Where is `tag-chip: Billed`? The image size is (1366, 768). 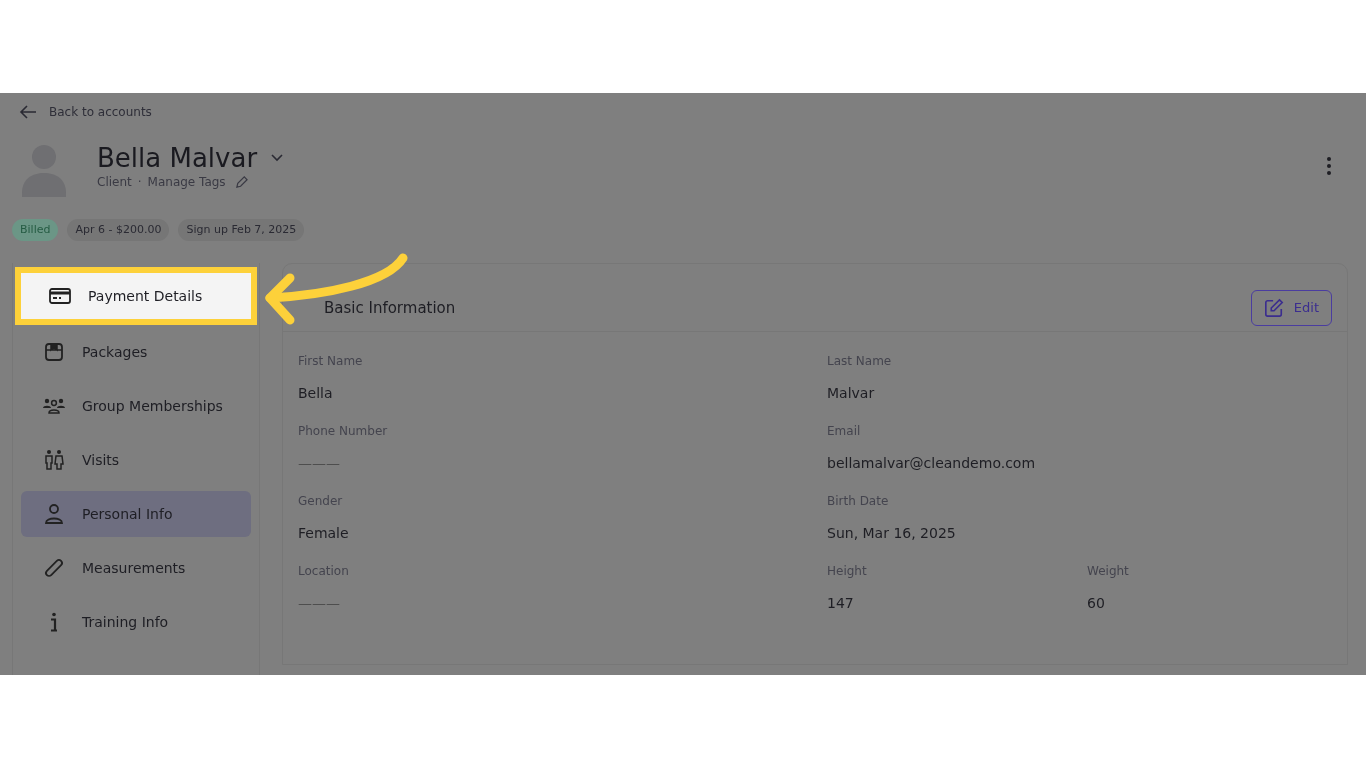 tag-chip: Billed is located at coordinates (35, 230).